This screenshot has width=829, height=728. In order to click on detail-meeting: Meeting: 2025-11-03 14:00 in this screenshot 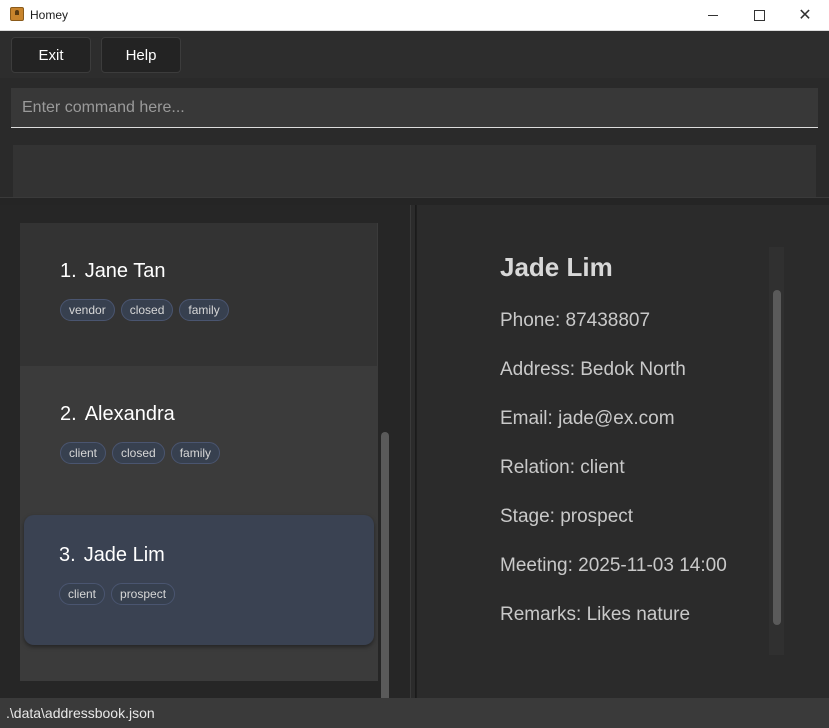, I will do `click(613, 565)`.